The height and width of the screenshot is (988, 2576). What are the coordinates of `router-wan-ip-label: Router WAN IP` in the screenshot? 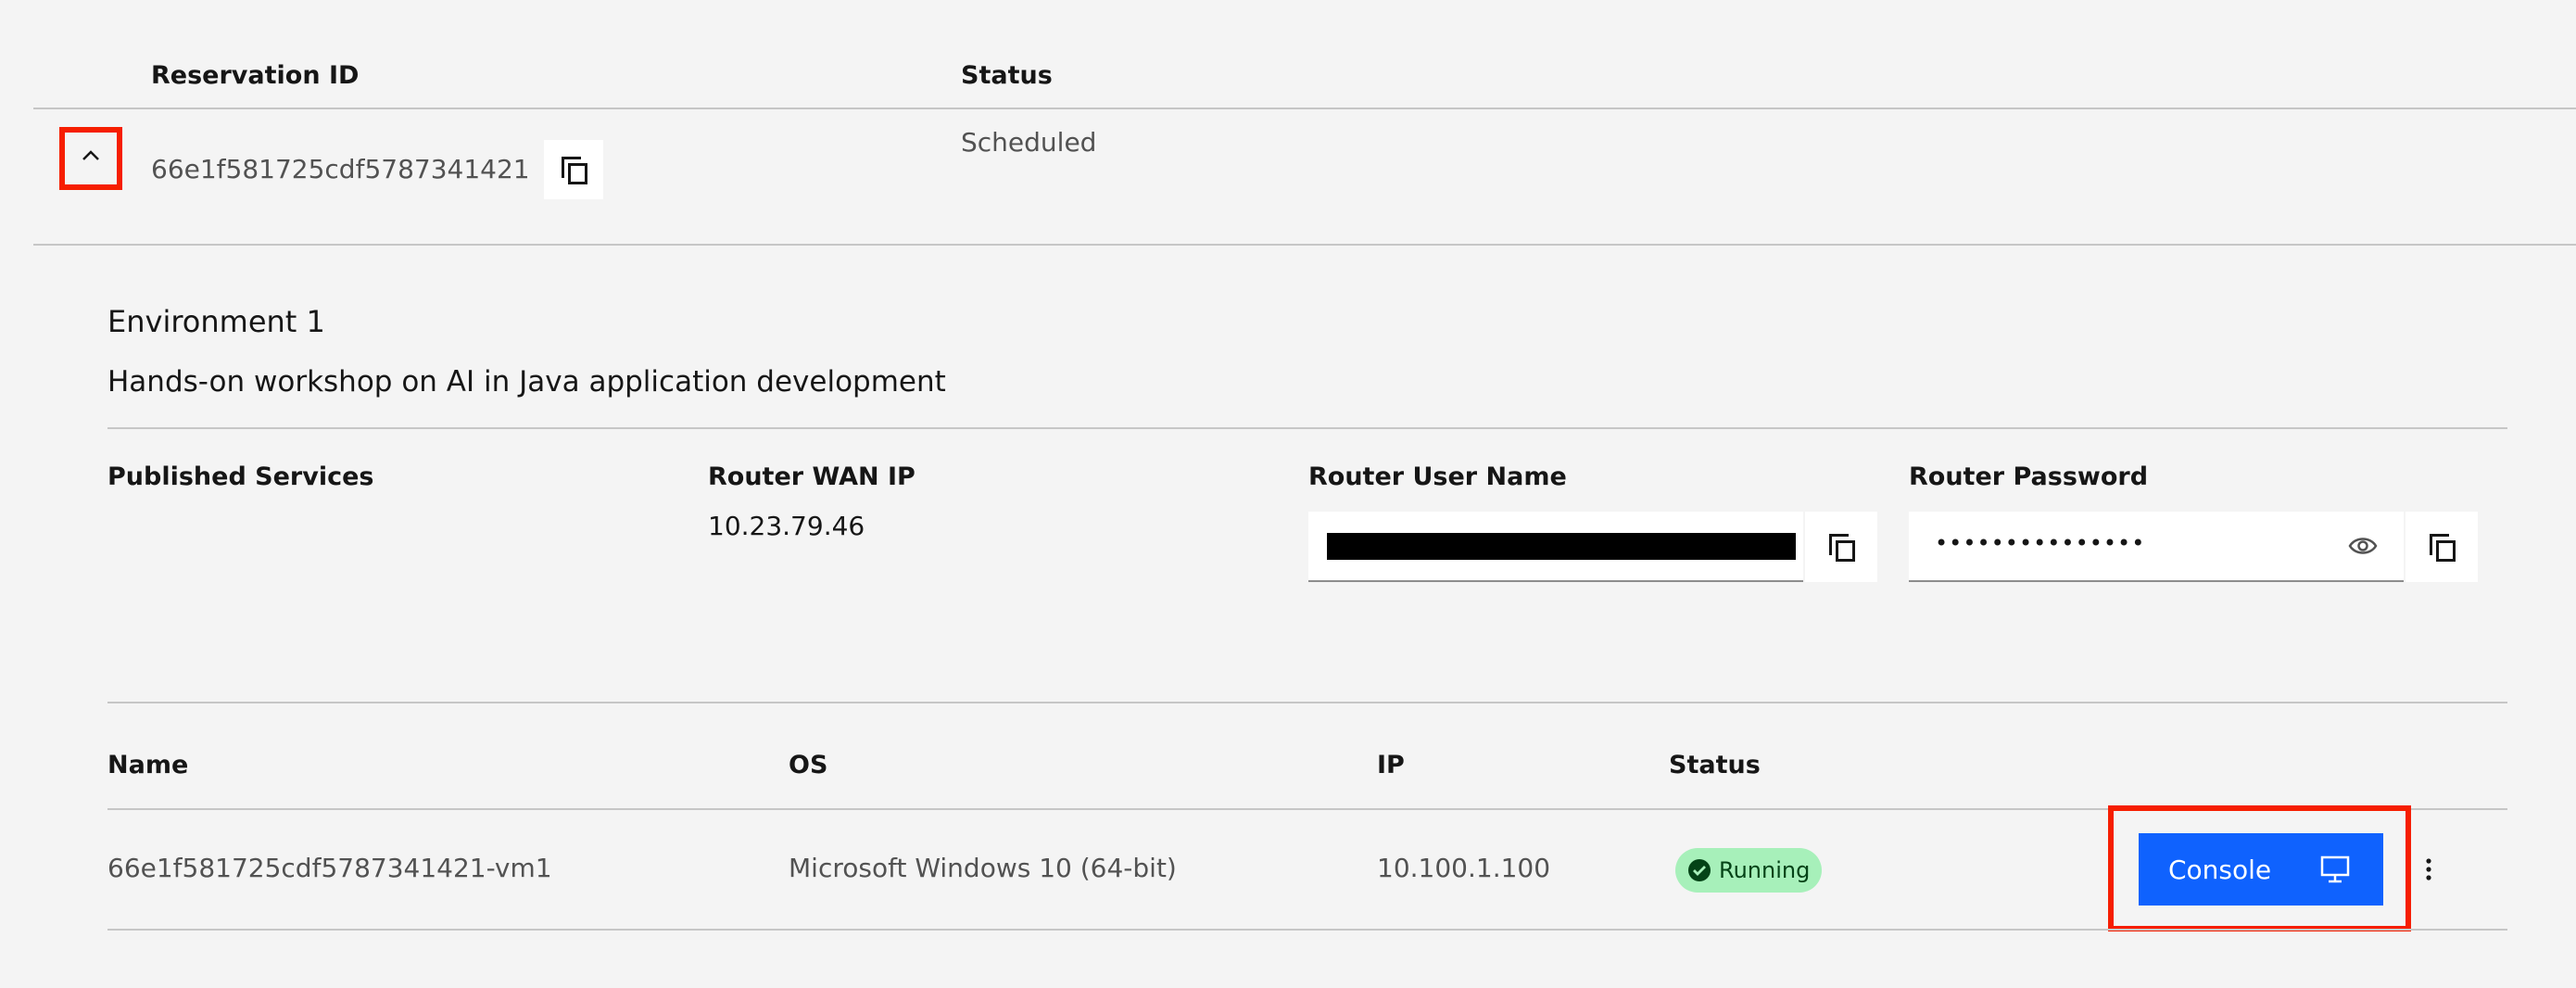 It's located at (812, 476).